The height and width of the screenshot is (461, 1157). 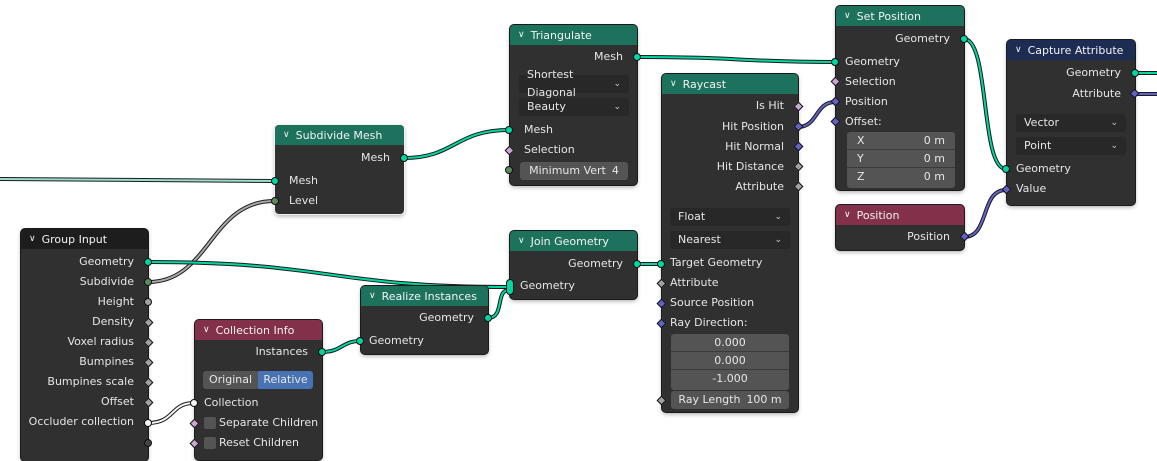 I want to click on node-header: ∨ Position, so click(x=900, y=215).